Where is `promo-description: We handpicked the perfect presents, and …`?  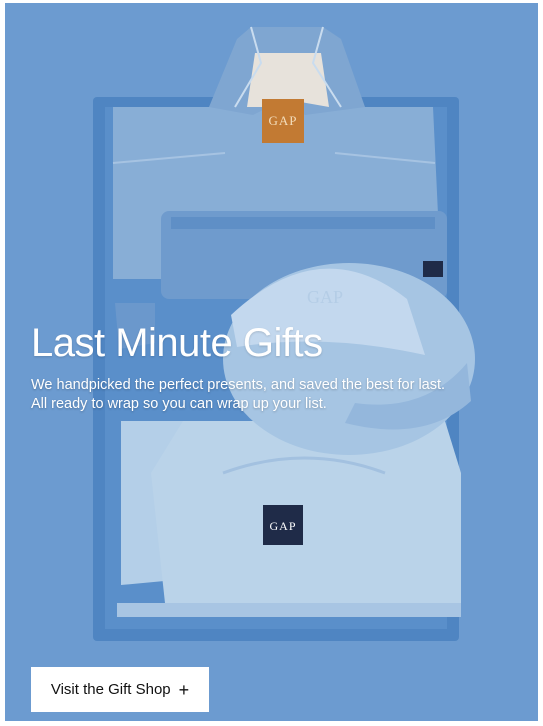
promo-description: We handpicked the perfect presents, and … is located at coordinates (238, 394).